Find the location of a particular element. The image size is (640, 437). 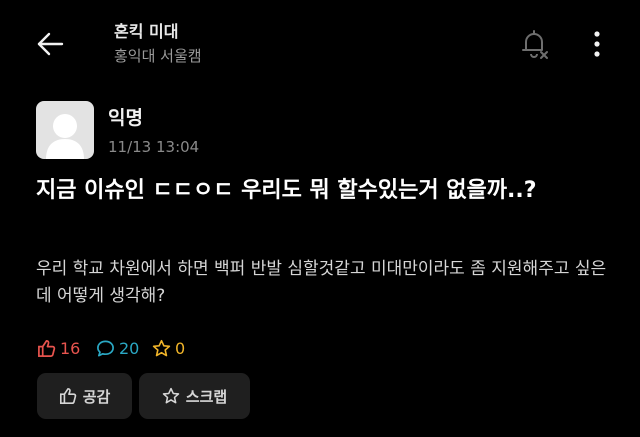

like-button: 공감 is located at coordinates (84, 396).